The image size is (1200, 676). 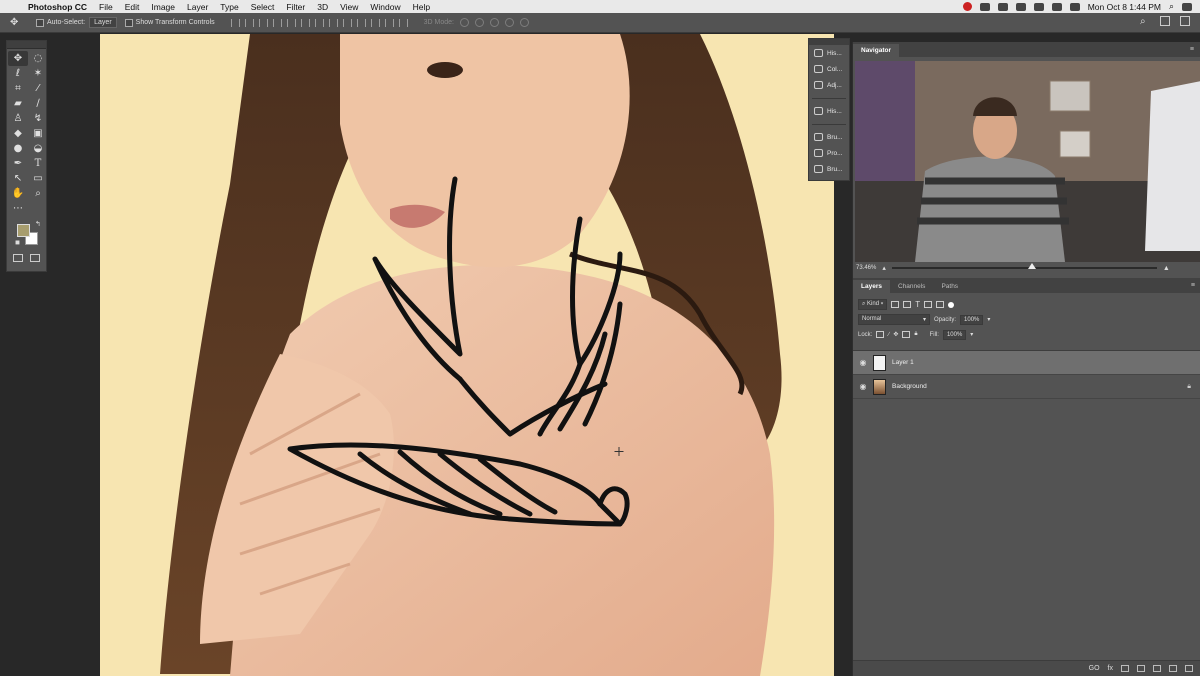 I want to click on filter-shape-icon, so click(x=928, y=304).